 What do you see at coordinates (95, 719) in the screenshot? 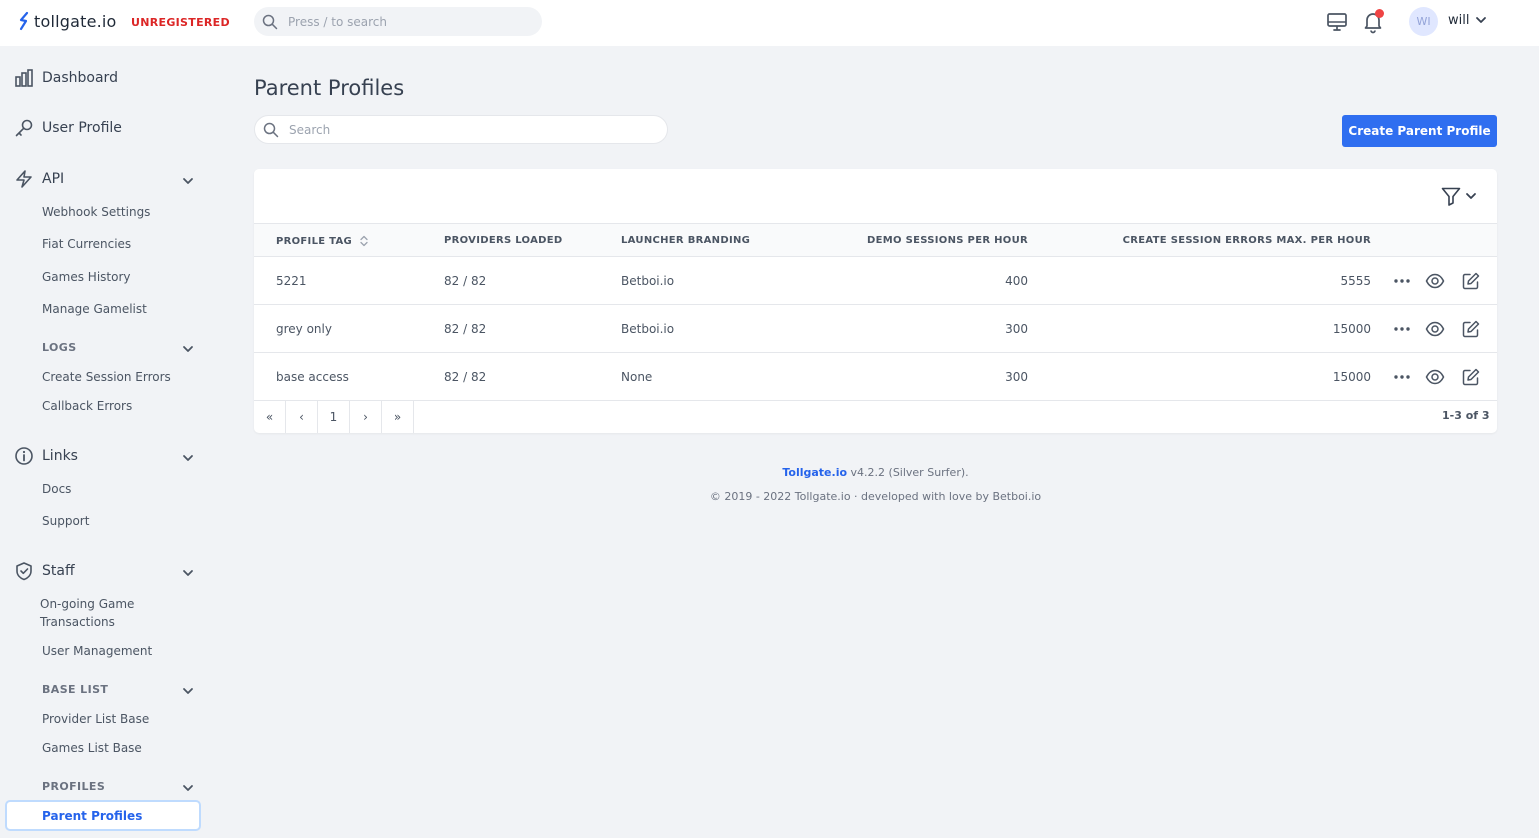
I see `sidebar-item-provider-list-base: Provider List Base` at bounding box center [95, 719].